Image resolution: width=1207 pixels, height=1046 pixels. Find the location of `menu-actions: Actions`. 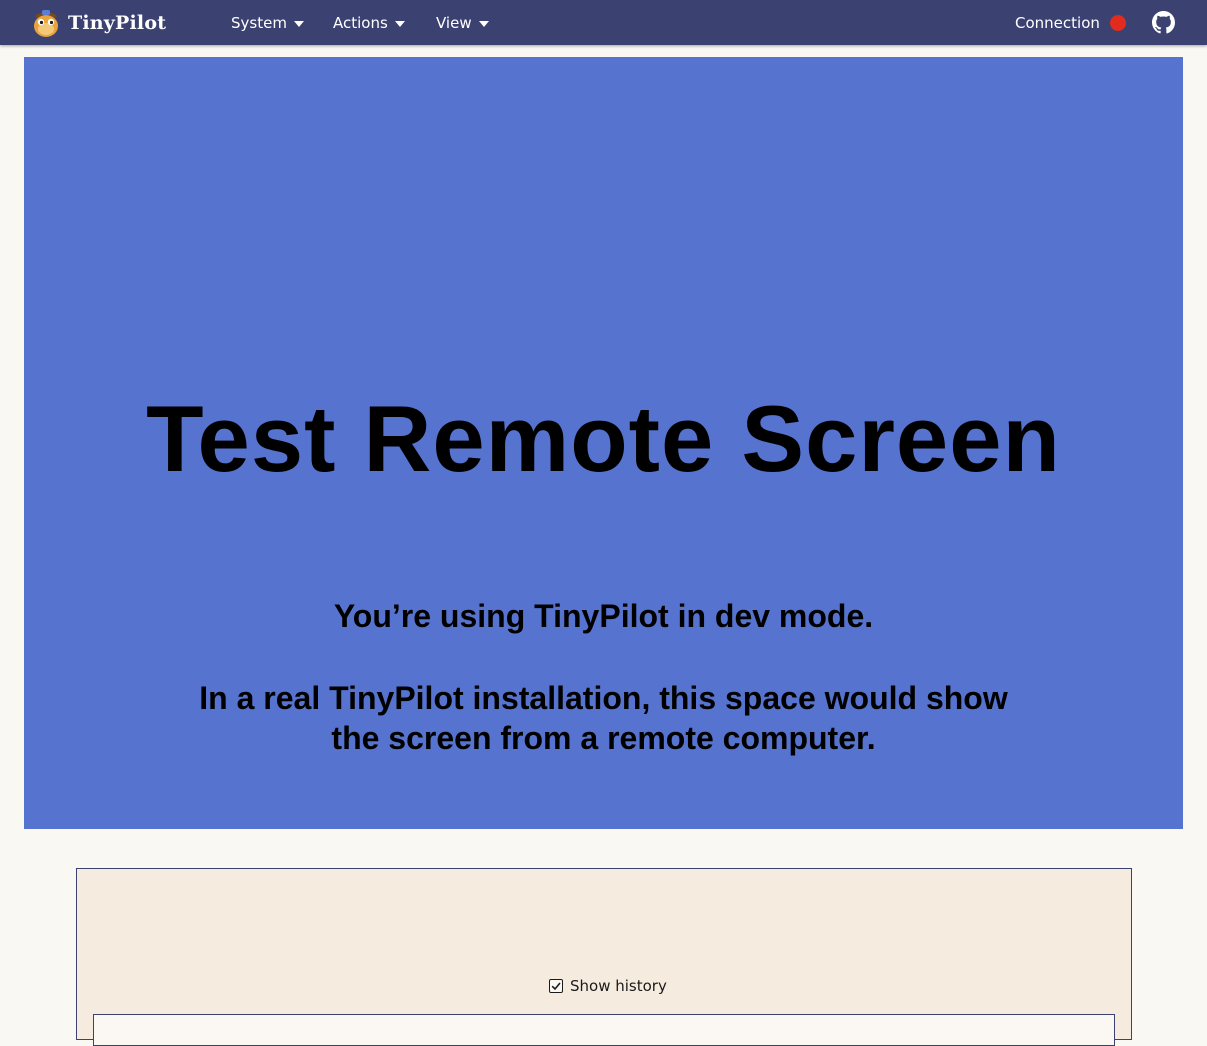

menu-actions: Actions is located at coordinates (369, 22).